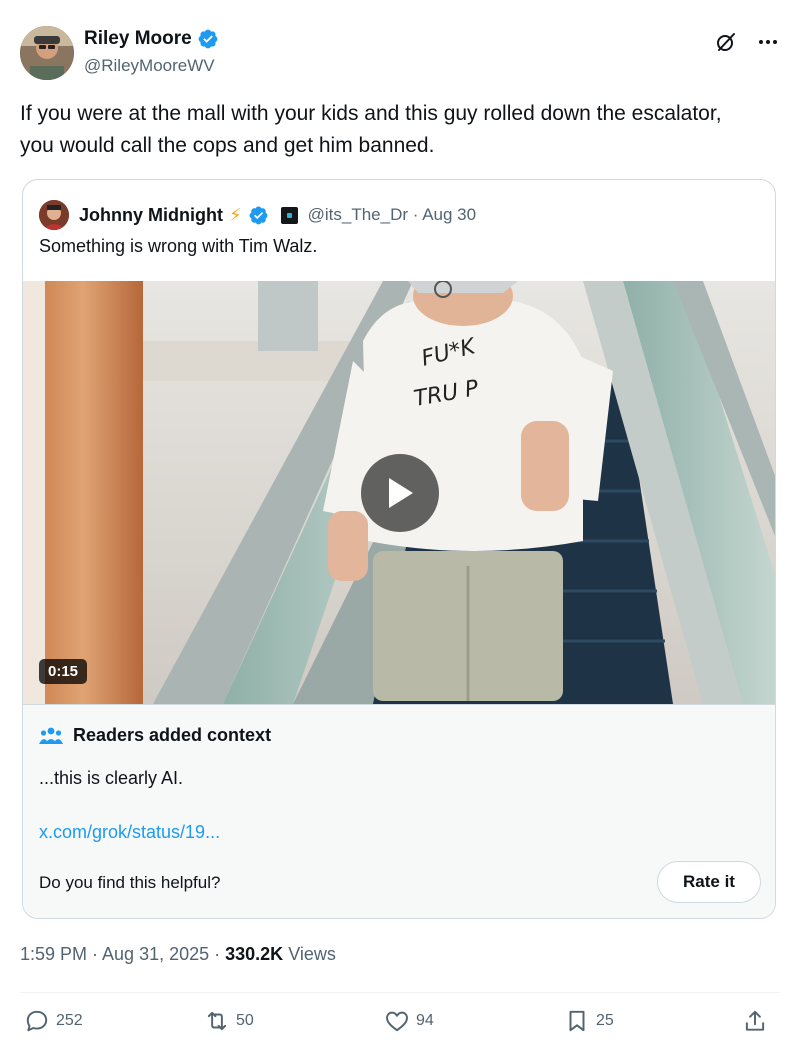 The image size is (800, 1057). I want to click on reply-count: 252, so click(69, 1020).